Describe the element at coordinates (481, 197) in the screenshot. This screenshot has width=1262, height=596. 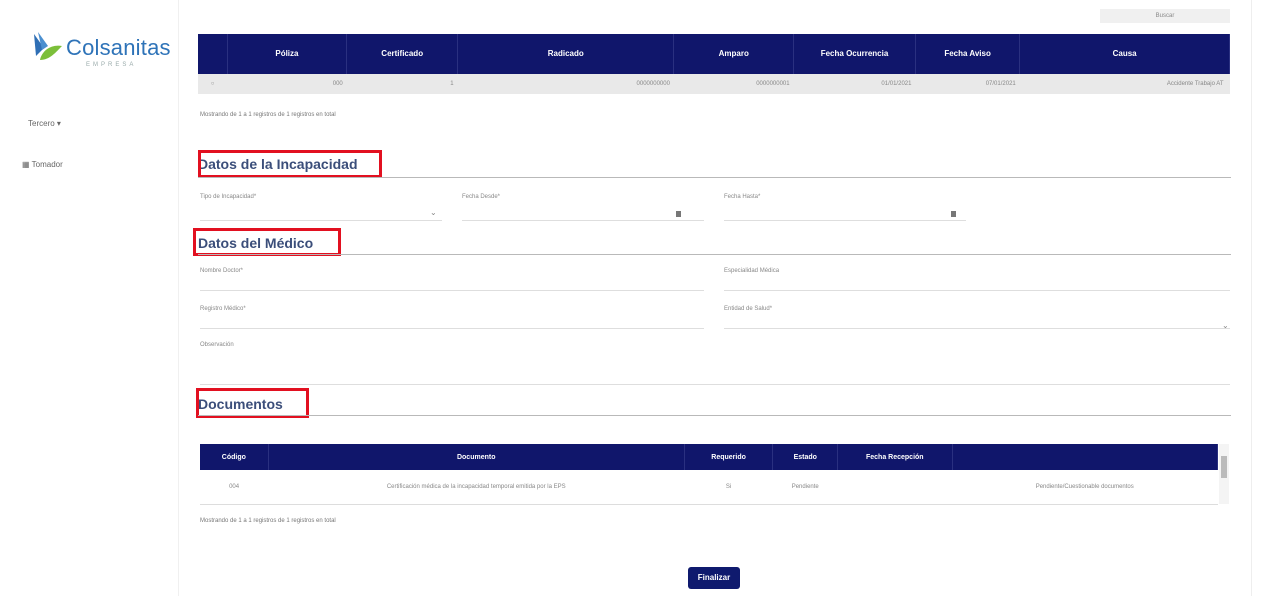
I see `label-fecha-desde: Fecha Desde*` at that location.